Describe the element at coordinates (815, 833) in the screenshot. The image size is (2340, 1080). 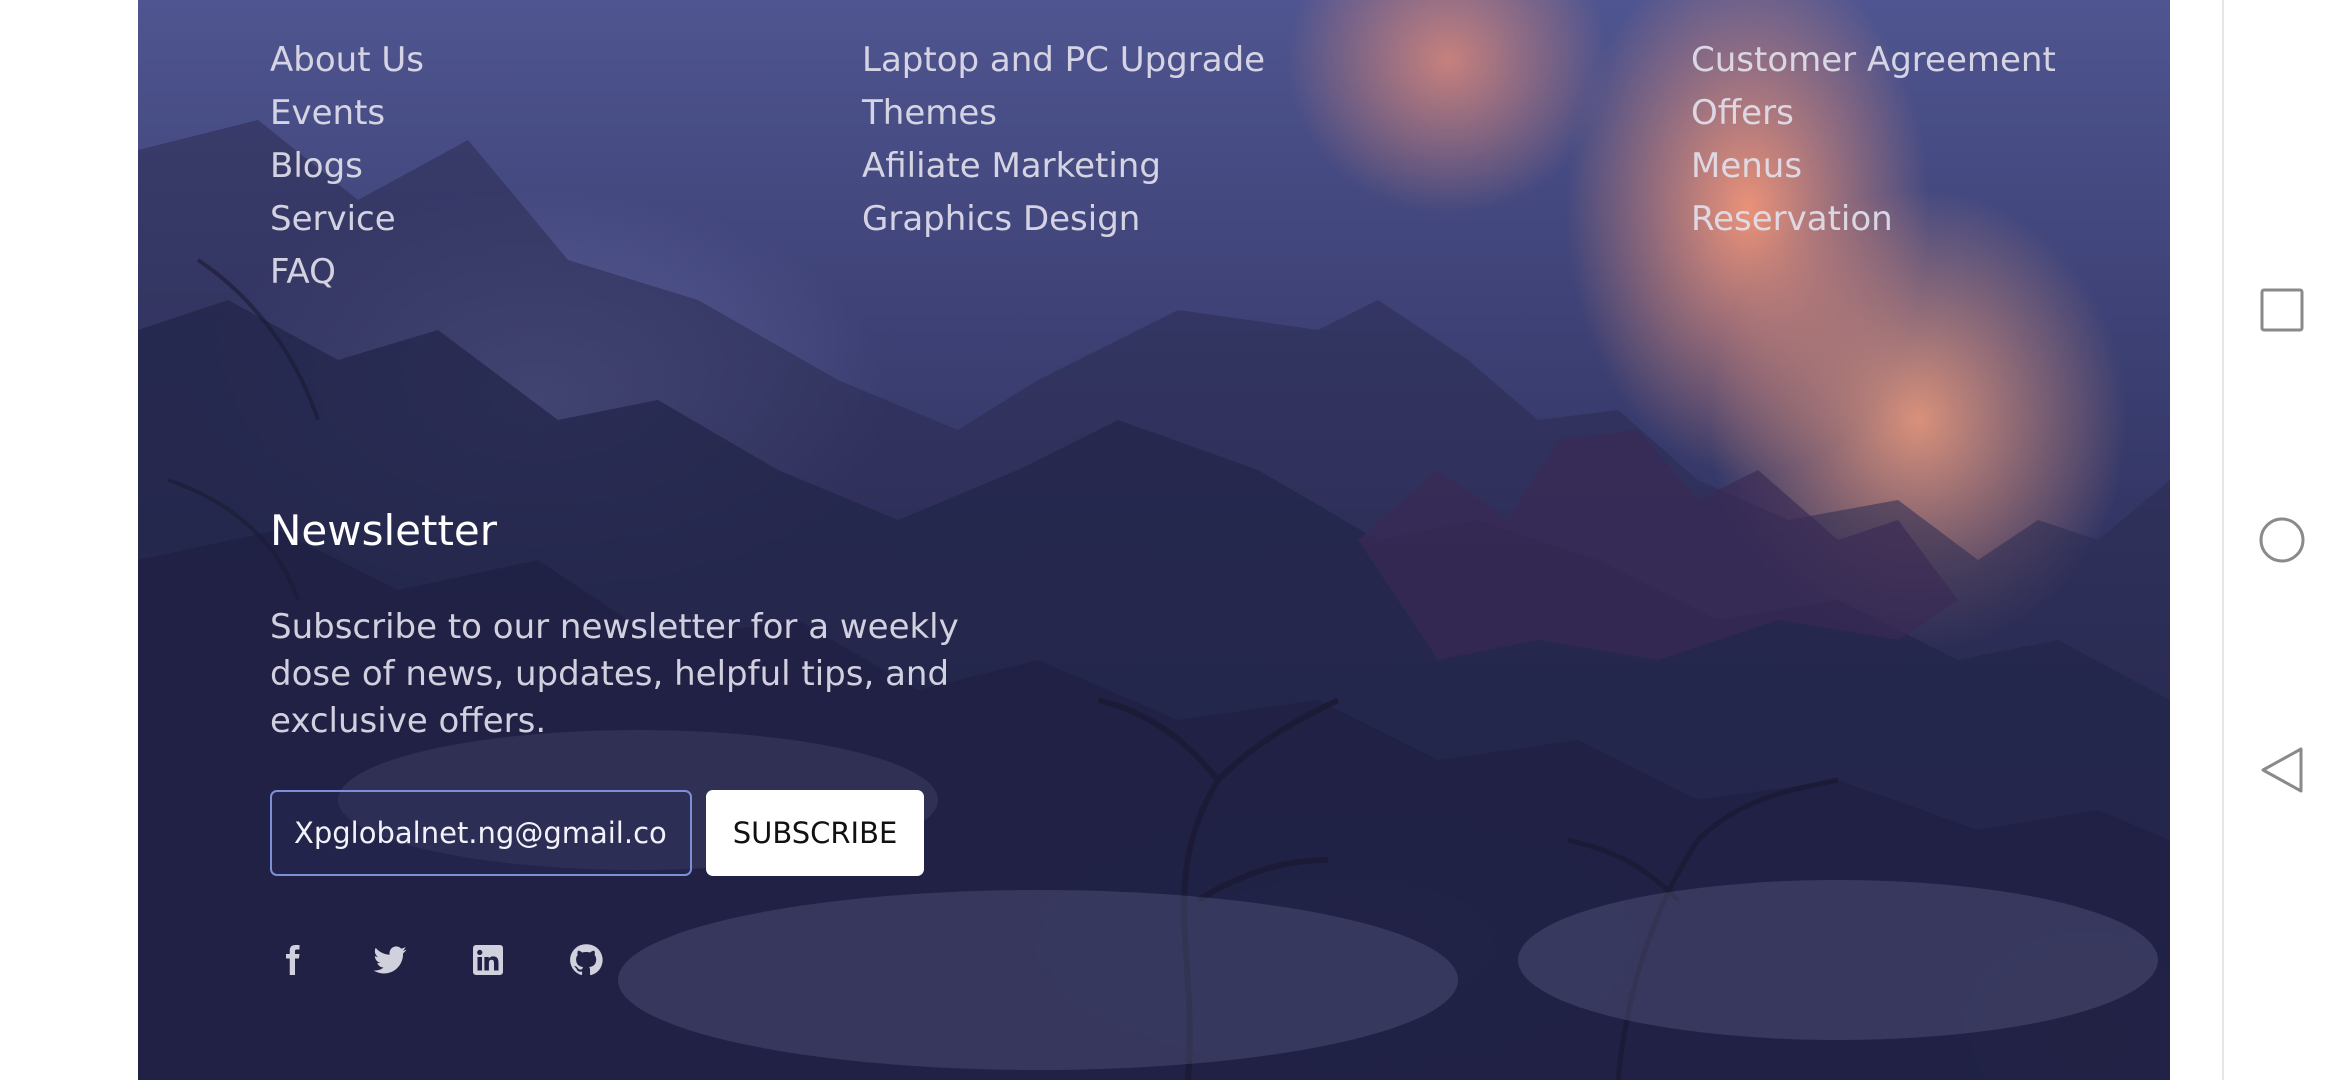
I see `subscribe-button: SUBSCRIBE` at that location.